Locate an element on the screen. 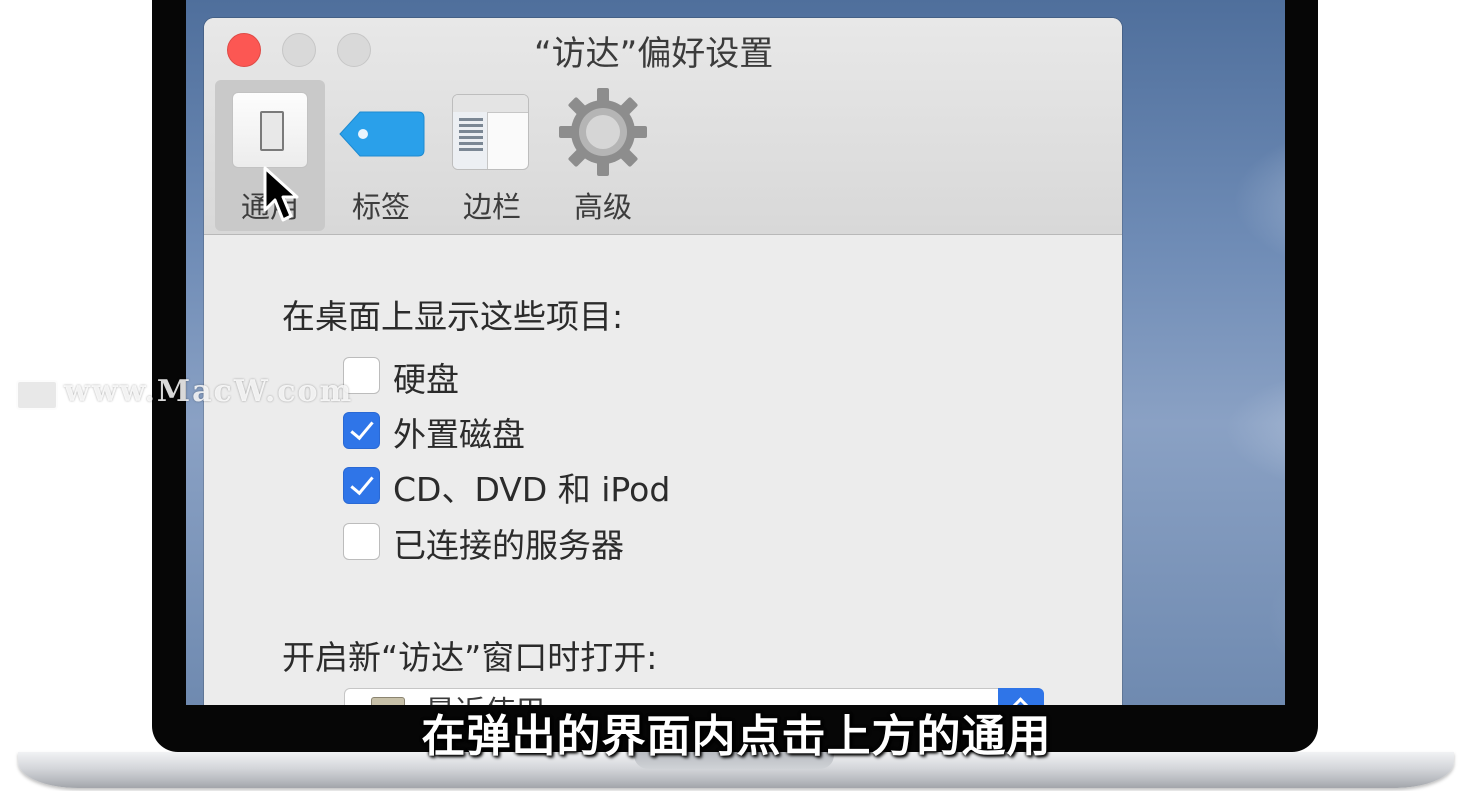  tag-icon is located at coordinates (382, 134).